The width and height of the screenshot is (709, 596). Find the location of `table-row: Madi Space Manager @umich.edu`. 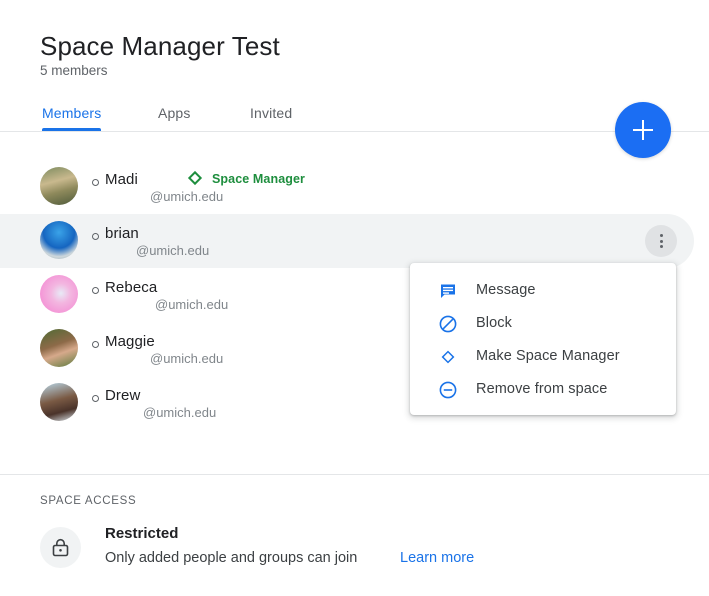

table-row: Madi Space Manager @umich.edu is located at coordinates (347, 187).